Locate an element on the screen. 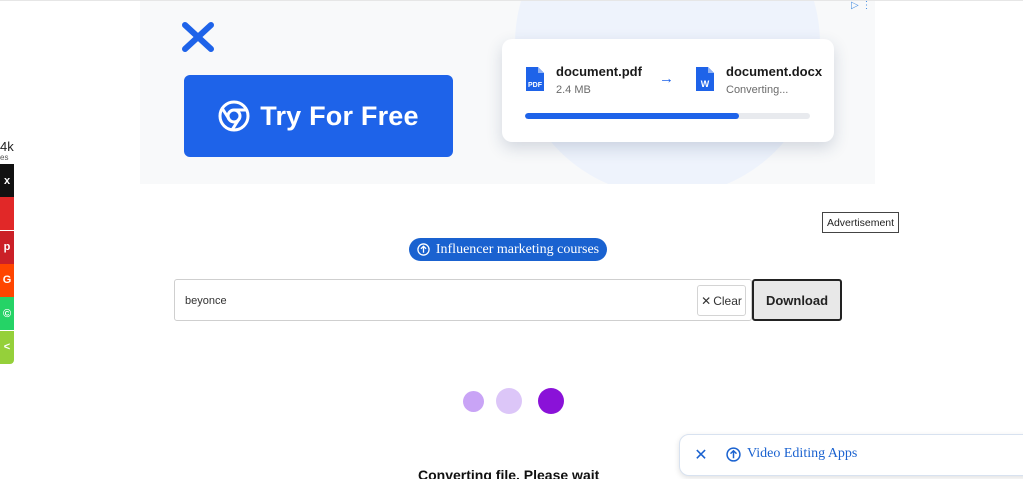  share-count-label: es is located at coordinates (4, 157).